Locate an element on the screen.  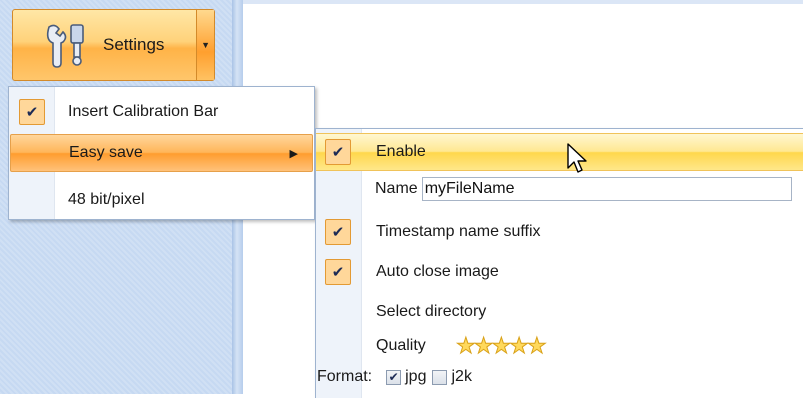
menu-item-easy-save: Easy save ▶ is located at coordinates (161, 153).